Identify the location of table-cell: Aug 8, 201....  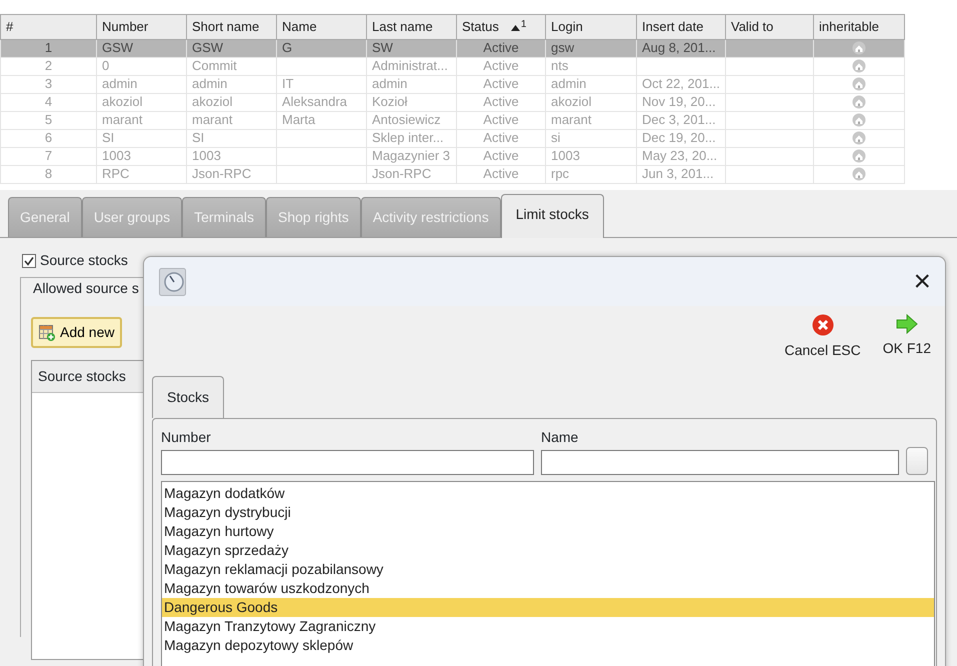
(679, 47).